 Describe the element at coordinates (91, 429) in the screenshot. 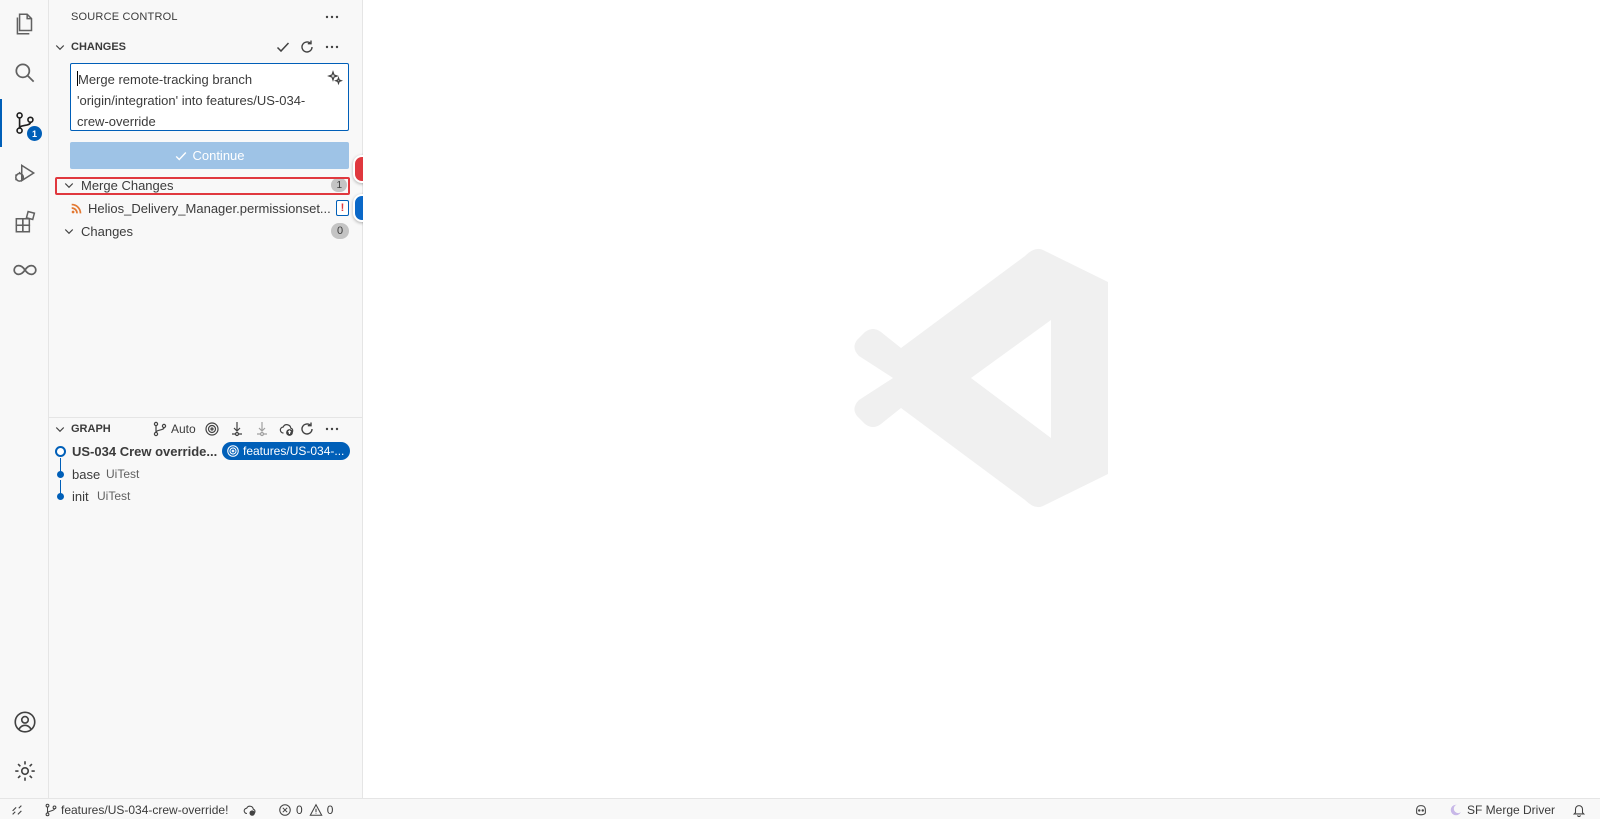

I see `graph-section-title: GRAPH` at that location.